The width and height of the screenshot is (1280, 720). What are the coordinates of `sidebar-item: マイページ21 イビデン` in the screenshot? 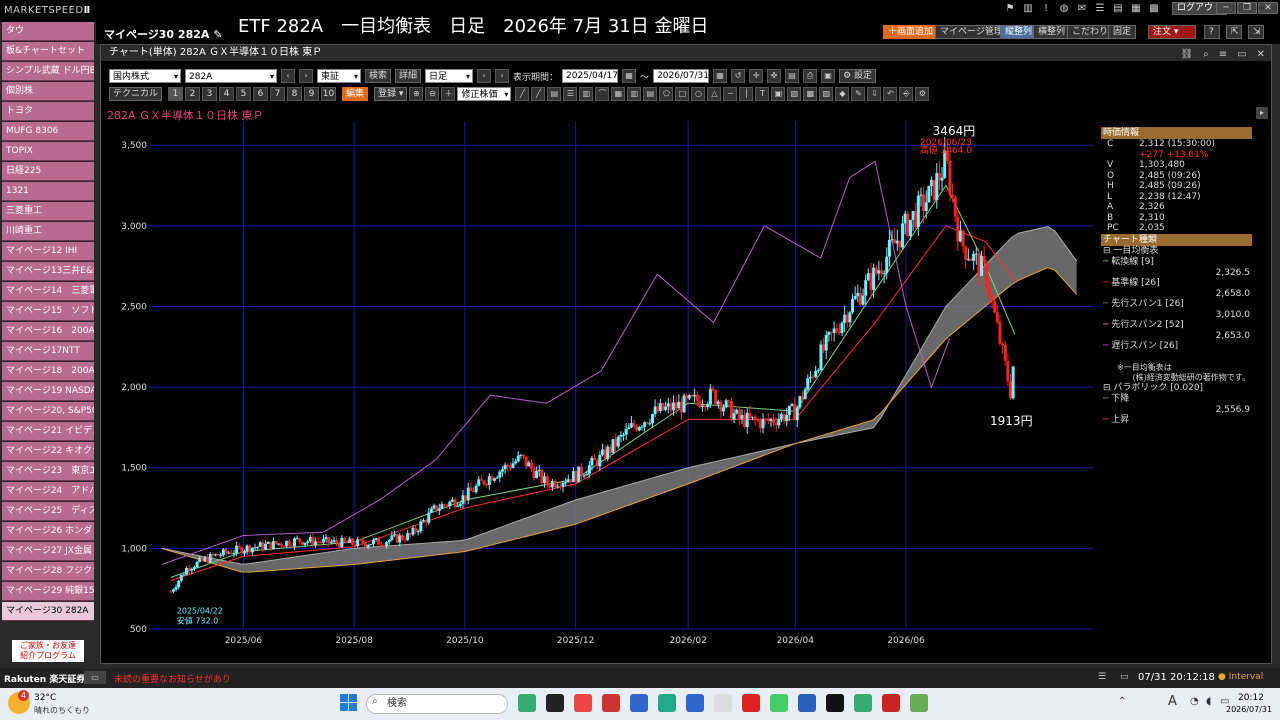 It's located at (48, 431).